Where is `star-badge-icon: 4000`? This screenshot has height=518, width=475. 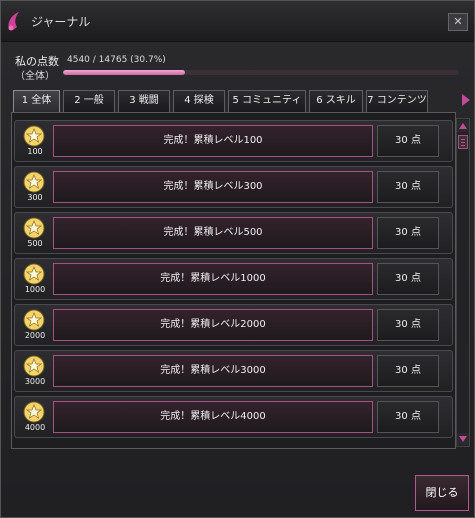
star-badge-icon: 4000 is located at coordinates (35, 418).